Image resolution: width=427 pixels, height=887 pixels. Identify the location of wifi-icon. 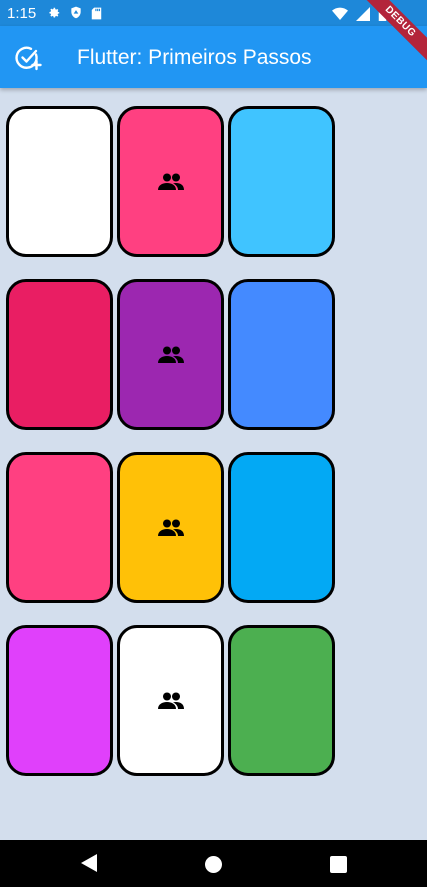
(340, 16).